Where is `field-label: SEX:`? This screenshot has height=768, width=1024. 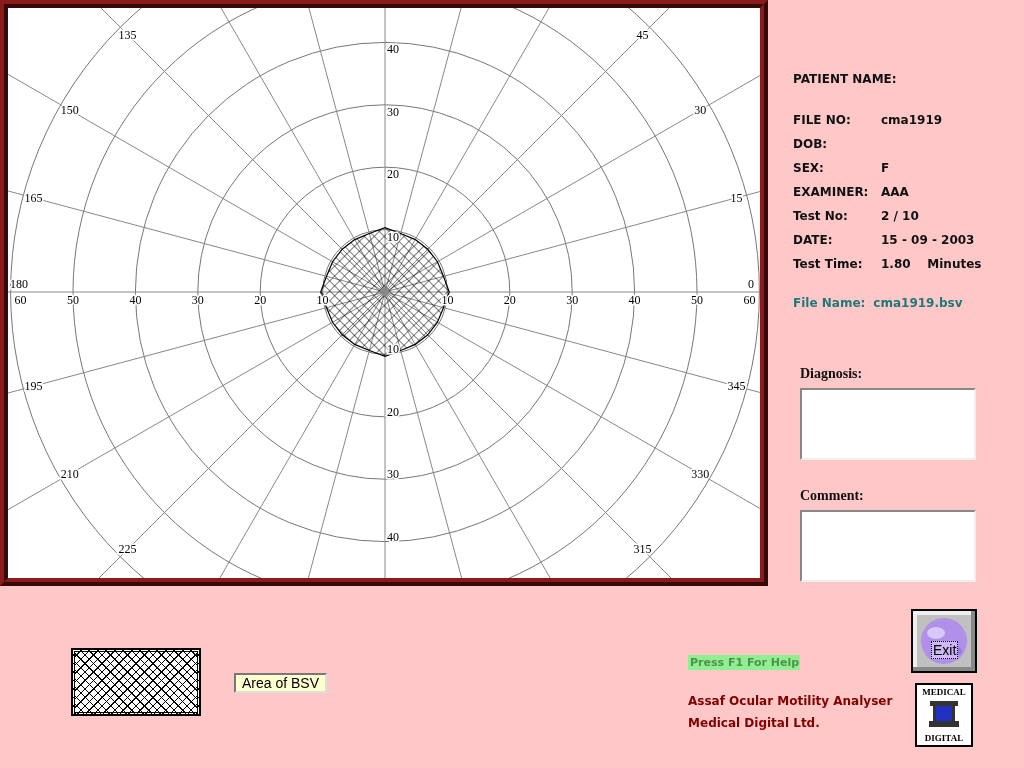 field-label: SEX: is located at coordinates (809, 168).